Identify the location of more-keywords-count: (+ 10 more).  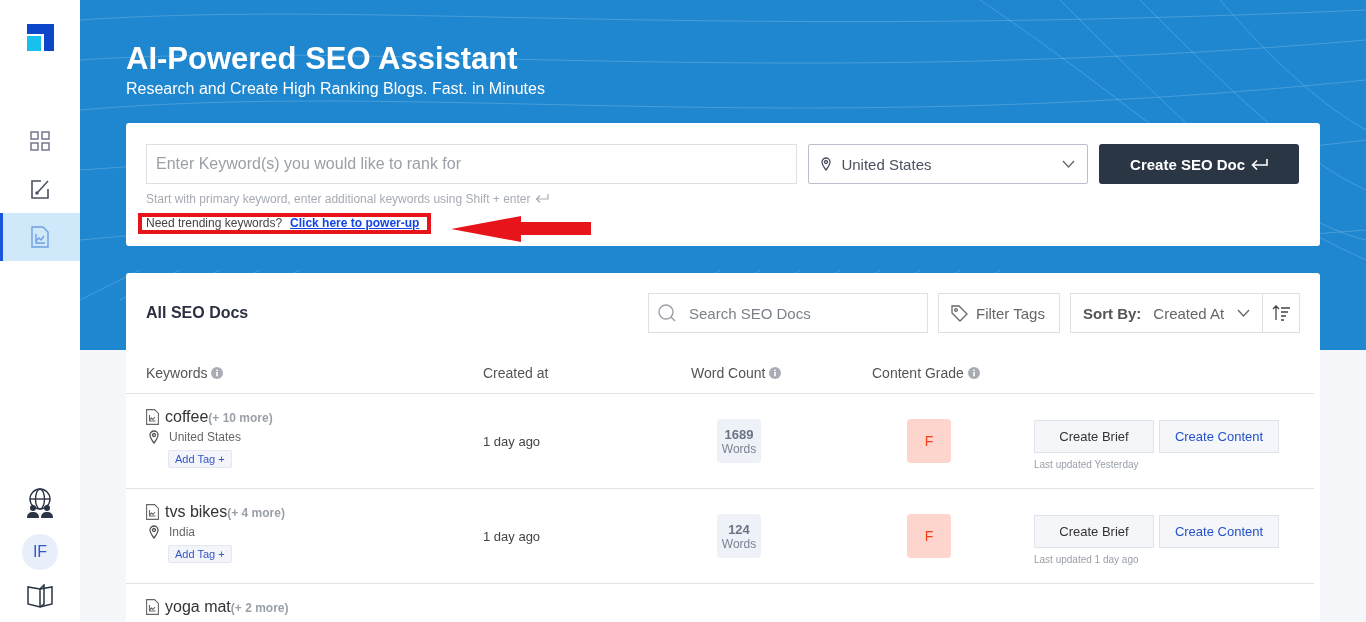
(240, 418).